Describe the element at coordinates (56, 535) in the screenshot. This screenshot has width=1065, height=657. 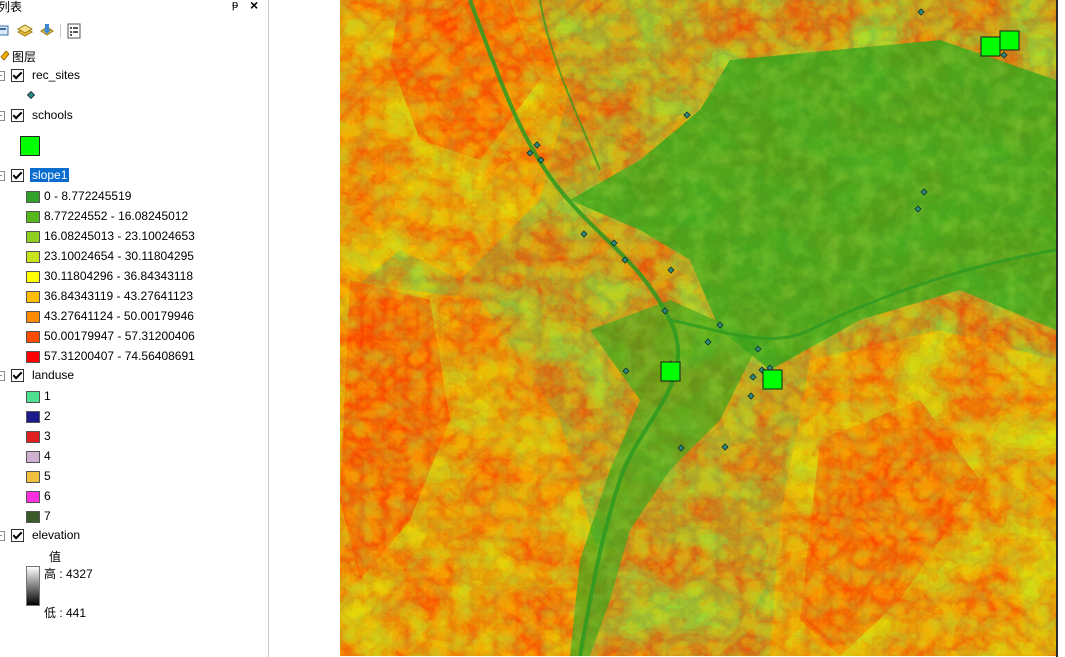
I see `layer-name: elevation` at that location.